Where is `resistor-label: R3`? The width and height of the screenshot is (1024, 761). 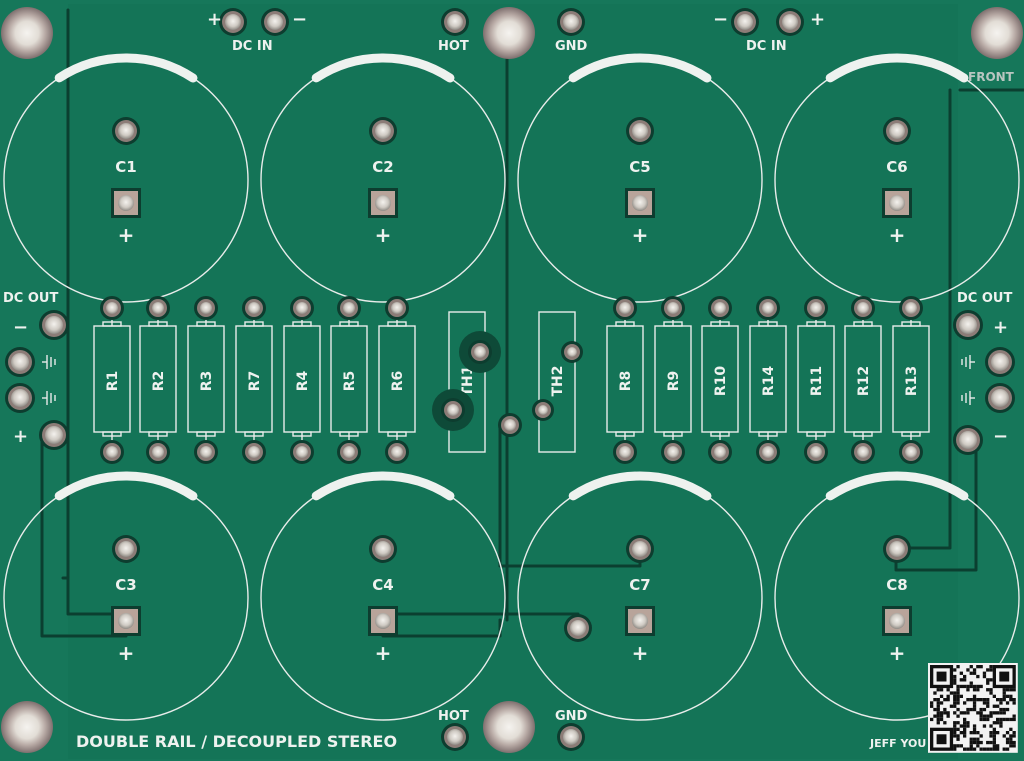
resistor-label: R3 is located at coordinates (207, 381).